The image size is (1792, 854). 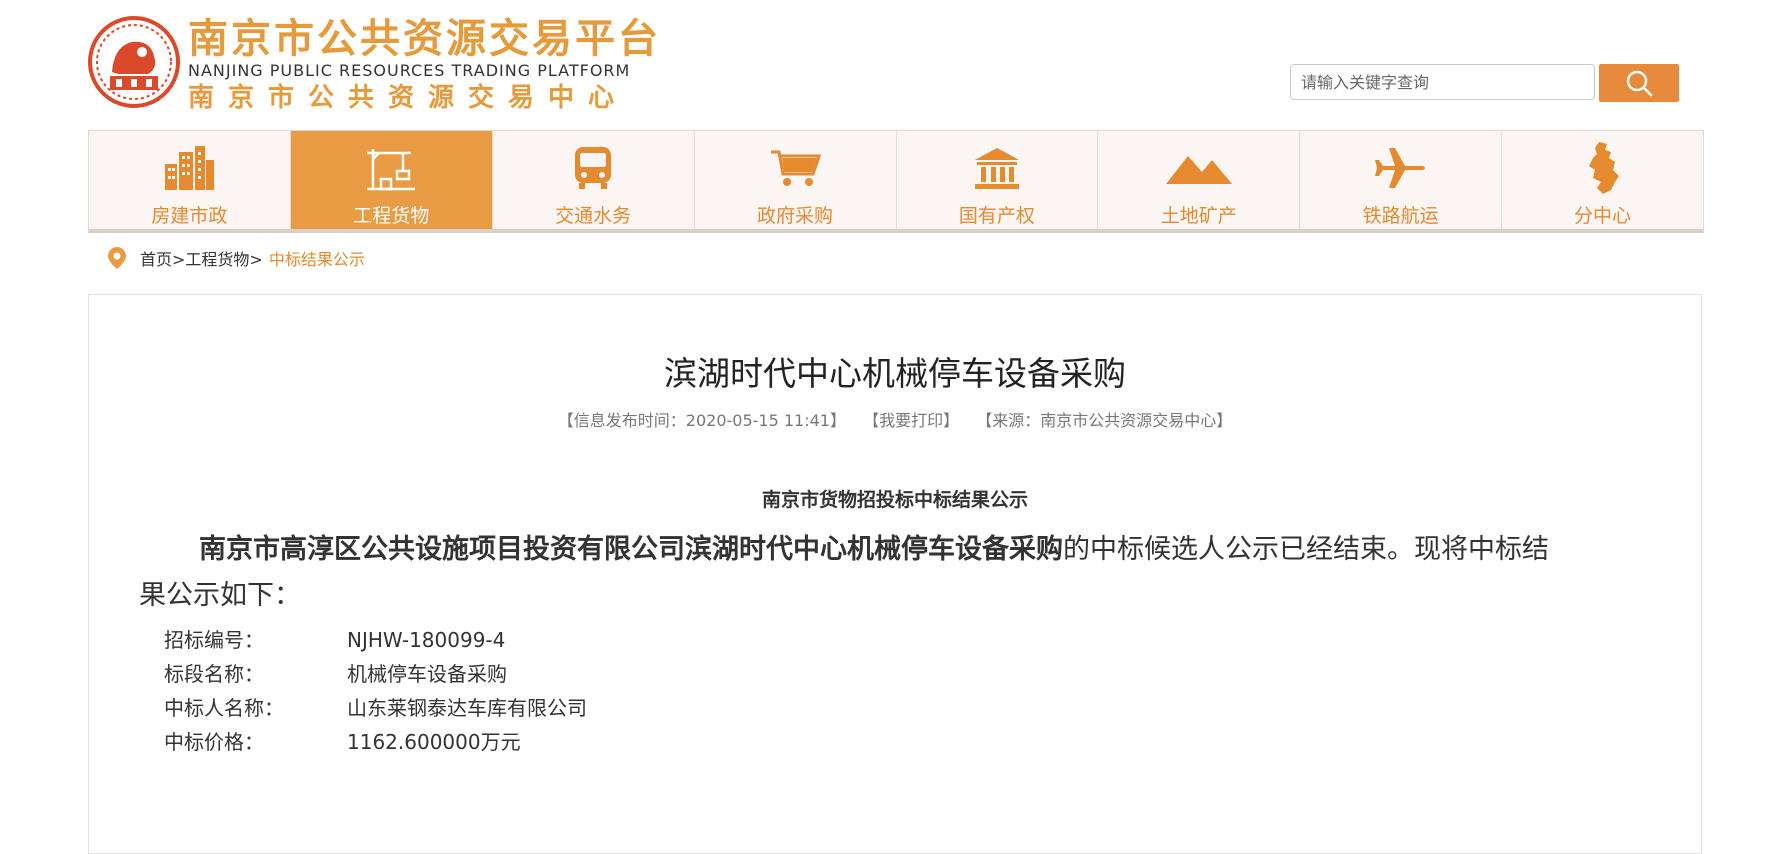 What do you see at coordinates (434, 742) in the screenshot?
I see `field-value: 1162.600000万元` at bounding box center [434, 742].